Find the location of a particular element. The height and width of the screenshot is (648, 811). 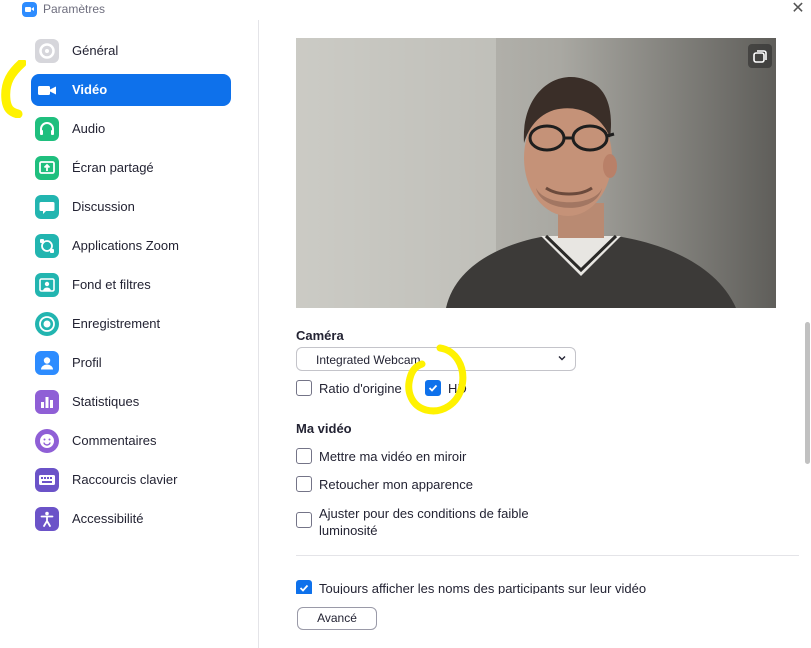

my-video-section-title: Ma vidéo is located at coordinates (324, 428).